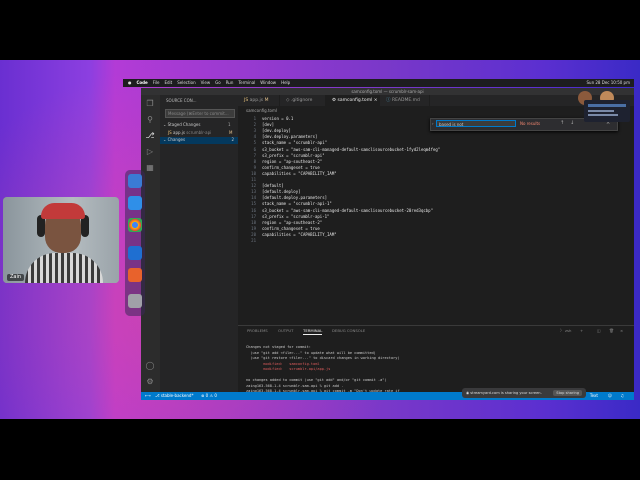 This screenshot has height=480, width=640. Describe the element at coordinates (253, 234) in the screenshot. I see `line-number: 20` at that location.